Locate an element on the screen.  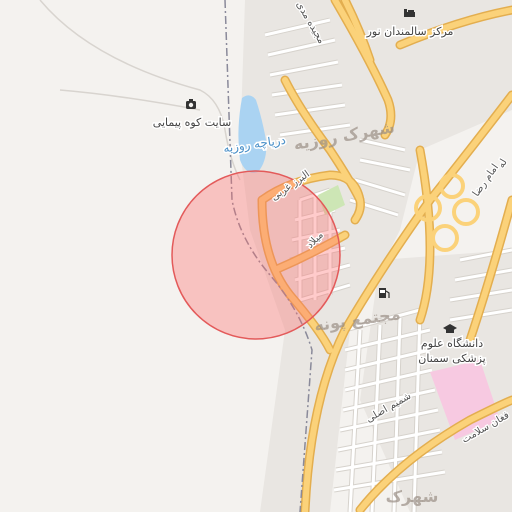
poi-label-university-line1: دانشگاه علوم is located at coordinates (452, 343).